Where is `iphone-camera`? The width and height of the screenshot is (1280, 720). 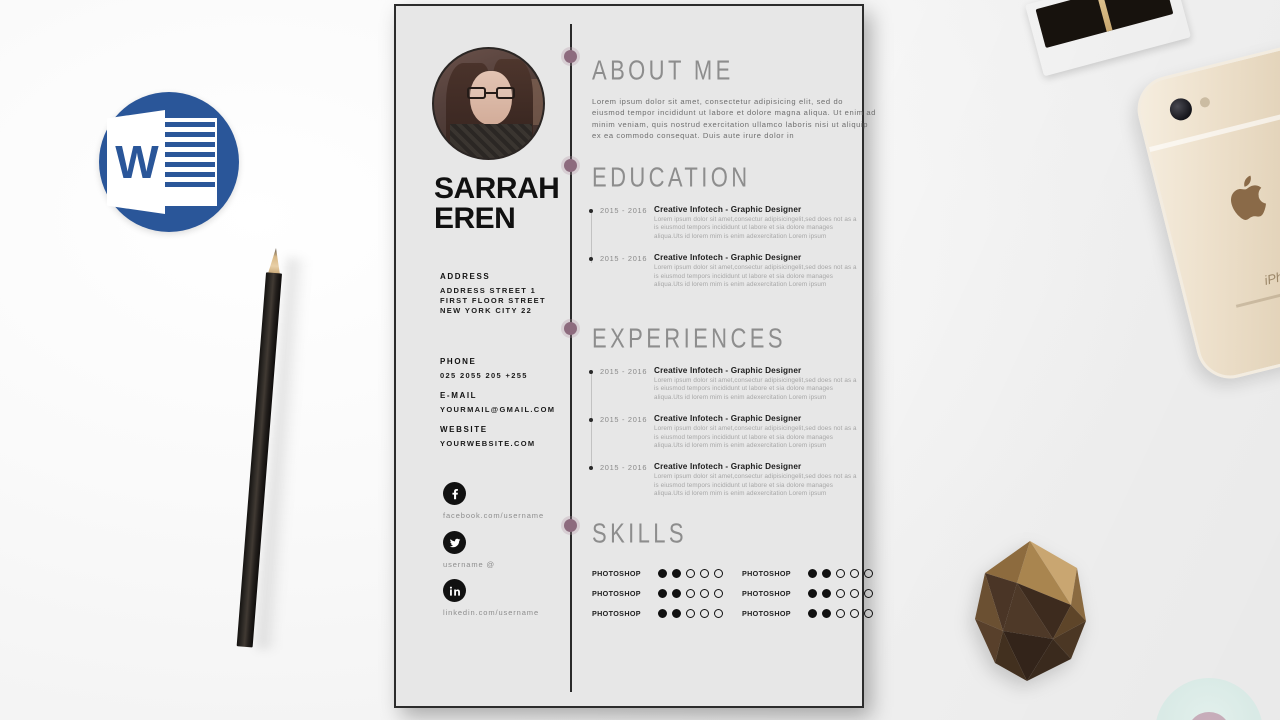
iphone-camera is located at coordinates (1181, 109).